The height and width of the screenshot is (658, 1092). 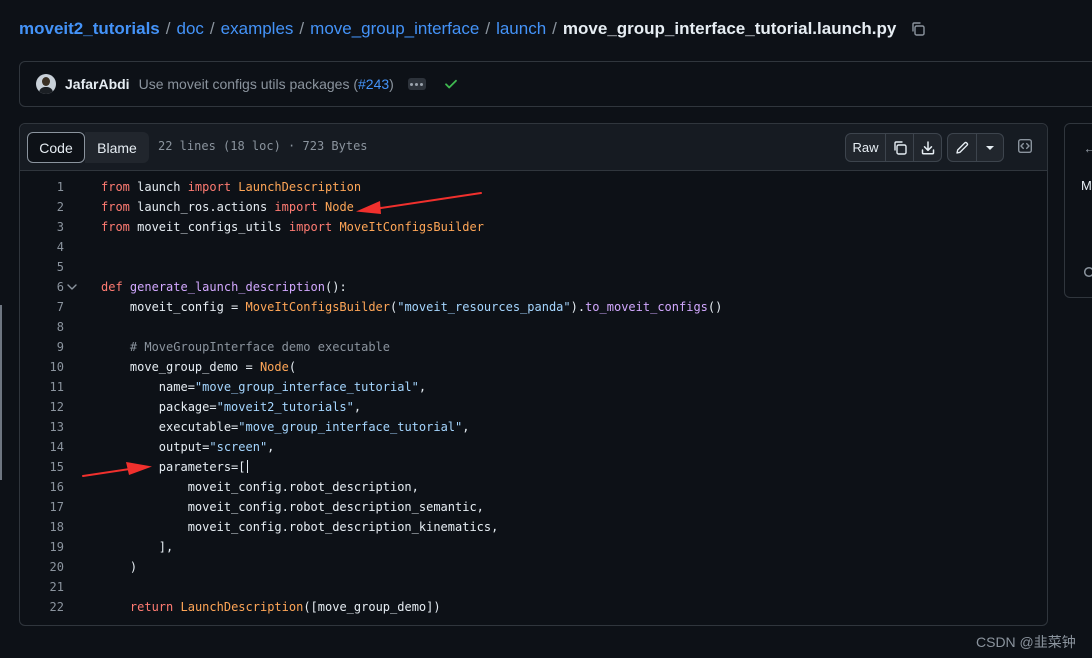 I want to click on commit-message: Use moveit configs utils packages (#243), so click(x=266, y=84).